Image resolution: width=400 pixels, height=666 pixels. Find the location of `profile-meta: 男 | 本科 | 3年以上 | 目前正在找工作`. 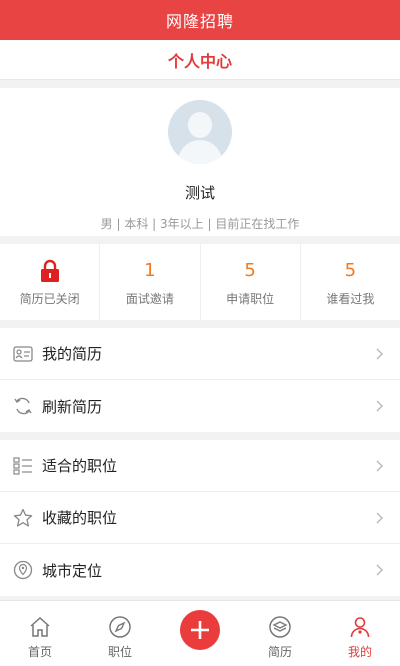

profile-meta: 男 | 本科 | 3年以上 | 目前正在找工作 is located at coordinates (200, 224).